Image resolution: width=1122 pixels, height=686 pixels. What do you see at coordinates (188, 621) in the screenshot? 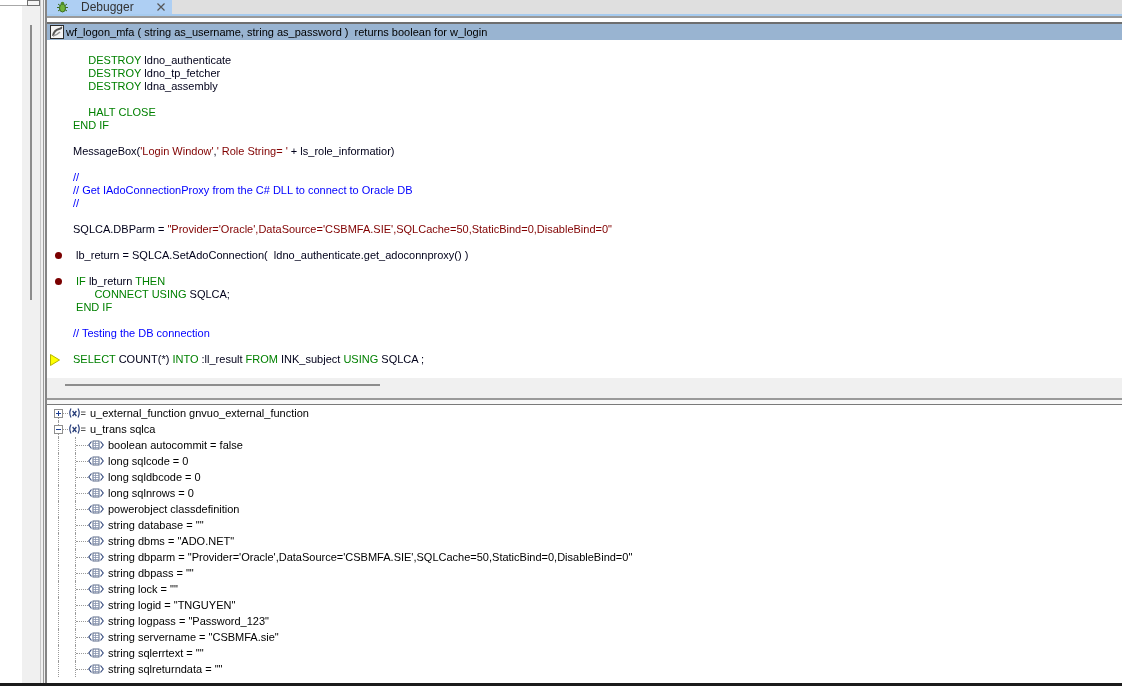
I see `tree-item: string logpass = "Password_123"` at bounding box center [188, 621].